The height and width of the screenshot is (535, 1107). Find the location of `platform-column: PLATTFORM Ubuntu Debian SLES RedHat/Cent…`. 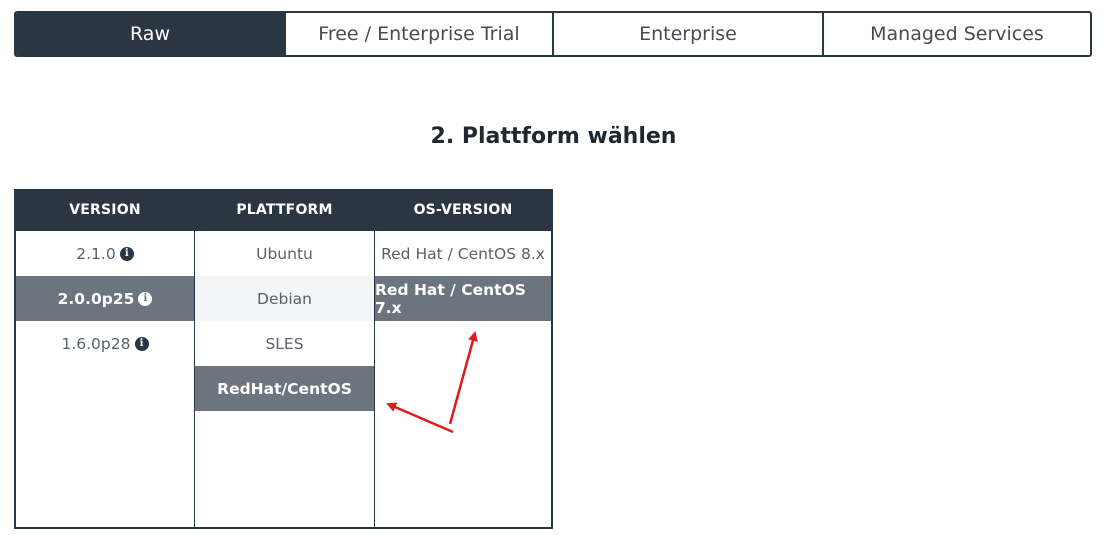

platform-column: PLATTFORM Ubuntu Debian SLES RedHat/Cent… is located at coordinates (284, 359).